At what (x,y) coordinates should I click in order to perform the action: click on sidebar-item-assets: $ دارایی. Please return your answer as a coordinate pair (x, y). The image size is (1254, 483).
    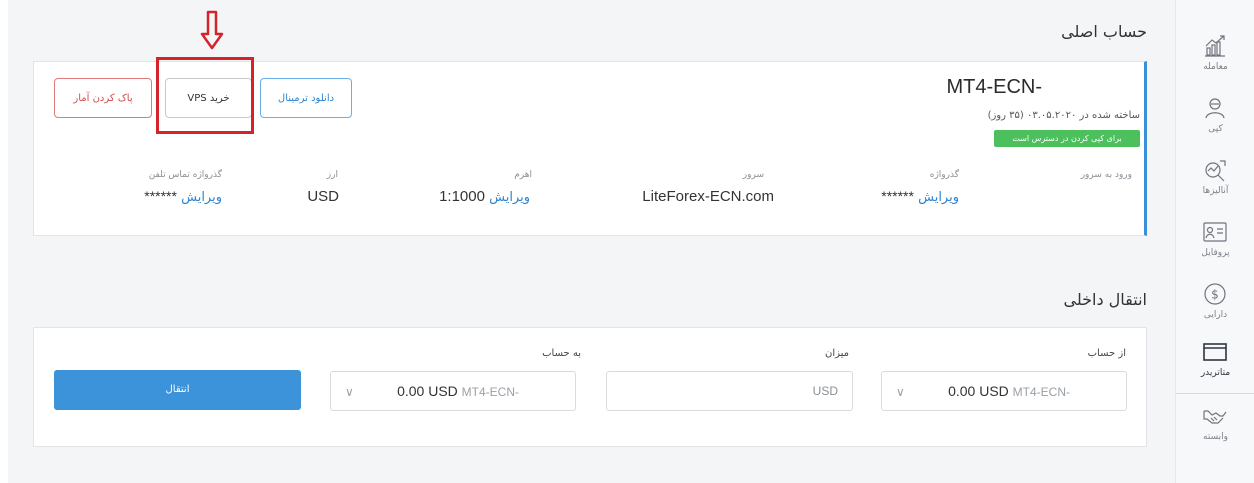
    Looking at the image, I should click on (1215, 305).